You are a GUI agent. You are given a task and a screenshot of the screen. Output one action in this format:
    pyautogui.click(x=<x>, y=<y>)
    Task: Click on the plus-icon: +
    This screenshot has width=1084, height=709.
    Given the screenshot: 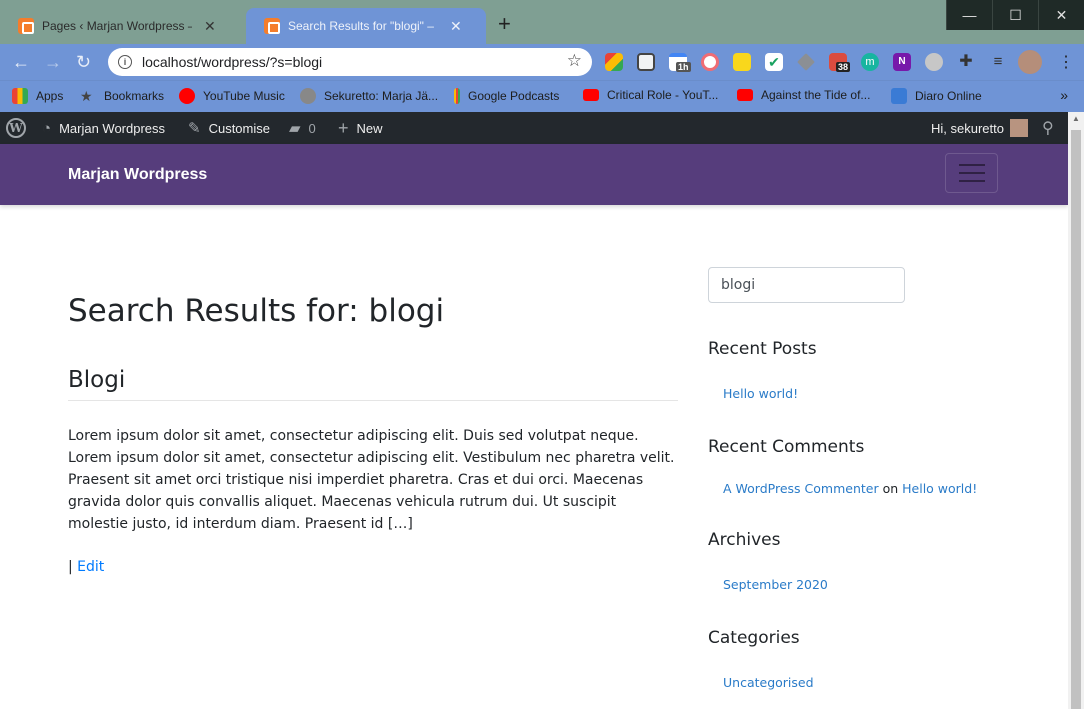 What is the action you would take?
    pyautogui.click(x=343, y=127)
    